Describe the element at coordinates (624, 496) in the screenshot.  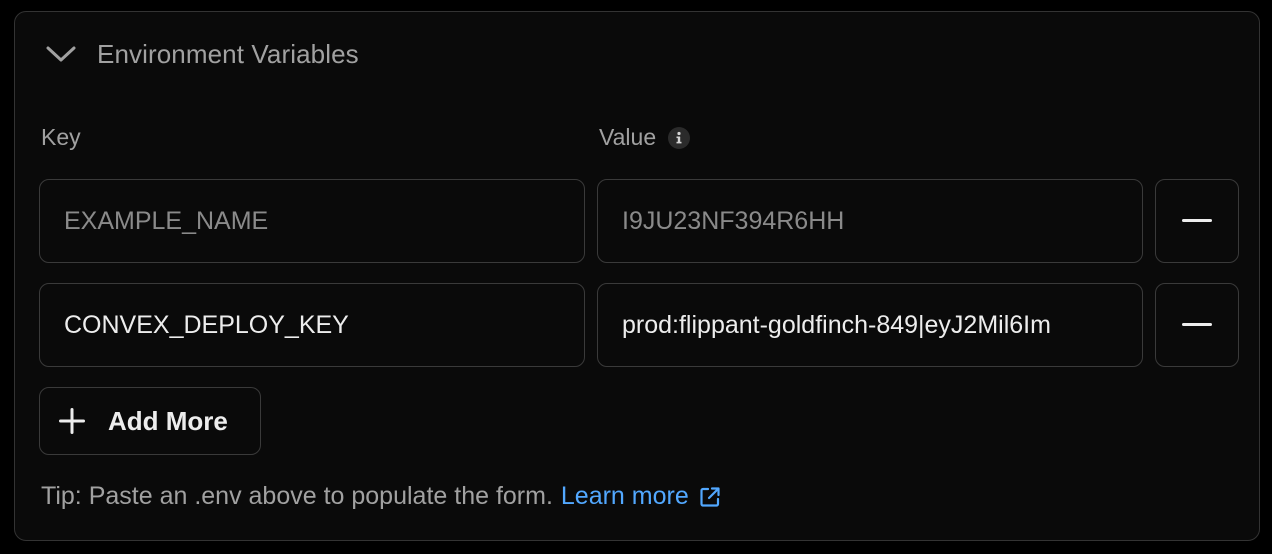
I see `learn-more-label: Learn more` at that location.